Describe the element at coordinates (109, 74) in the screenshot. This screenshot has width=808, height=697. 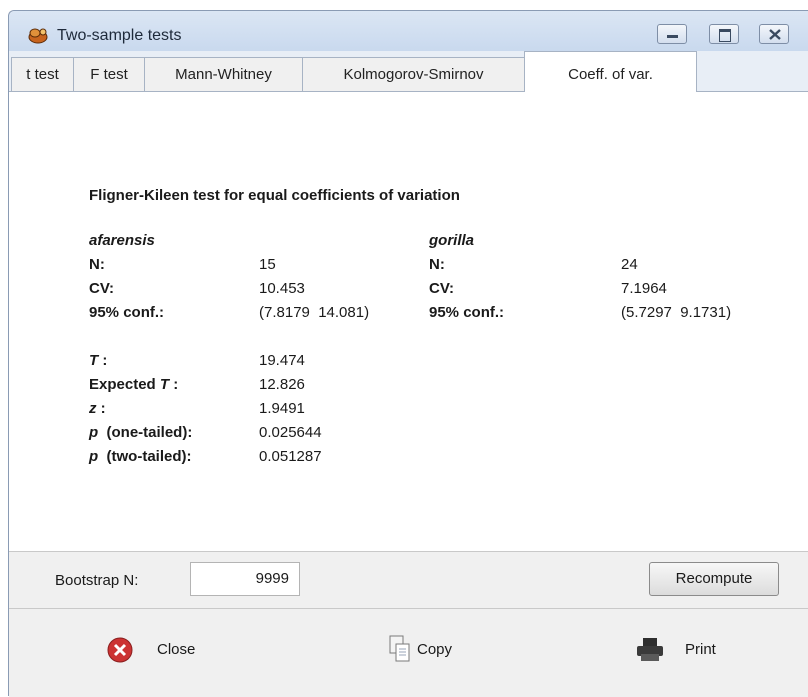
I see `tab-f-test: F test` at that location.